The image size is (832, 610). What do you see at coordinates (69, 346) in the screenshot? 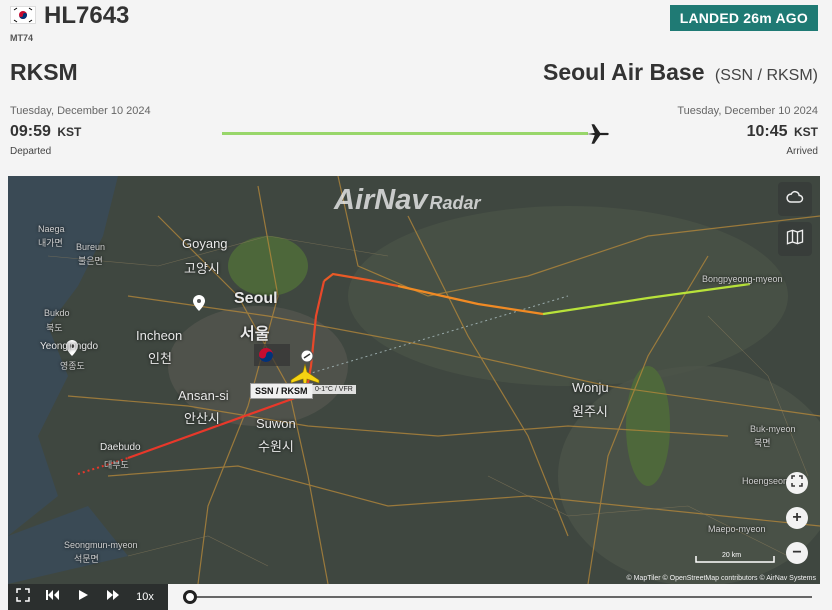
I see `map-place-label: Yeongjongdo` at bounding box center [69, 346].